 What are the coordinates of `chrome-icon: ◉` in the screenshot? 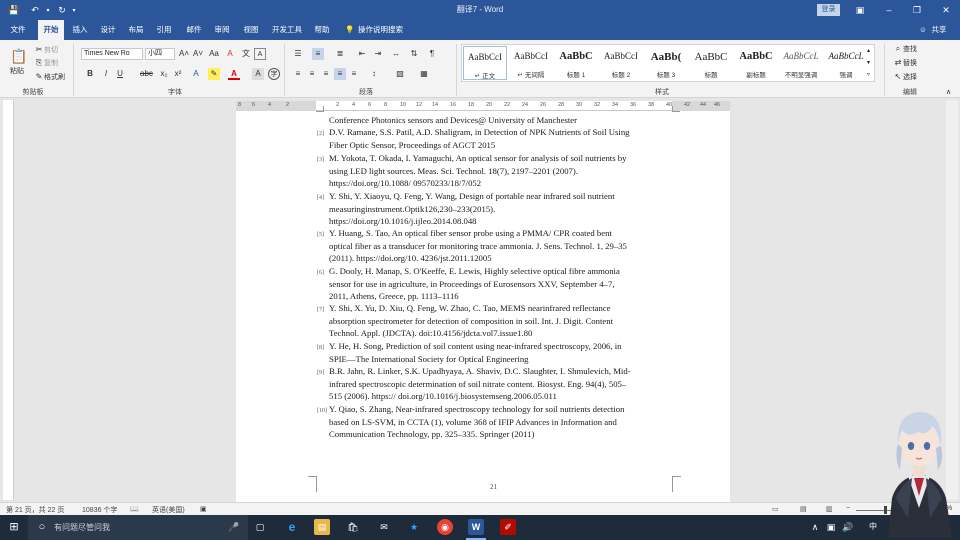 It's located at (445, 527).